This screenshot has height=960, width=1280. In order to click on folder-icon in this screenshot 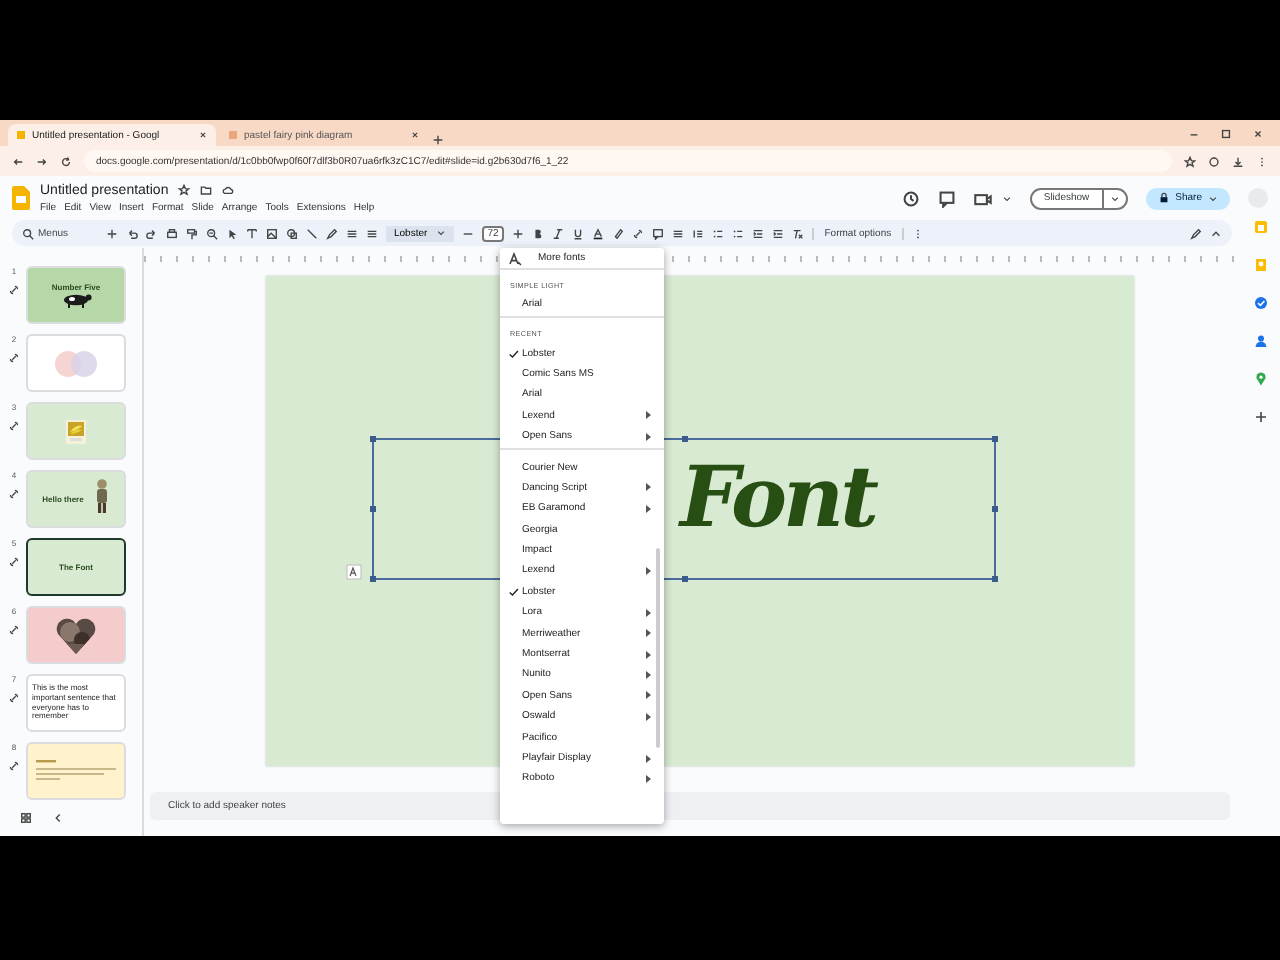, I will do `click(206, 190)`.